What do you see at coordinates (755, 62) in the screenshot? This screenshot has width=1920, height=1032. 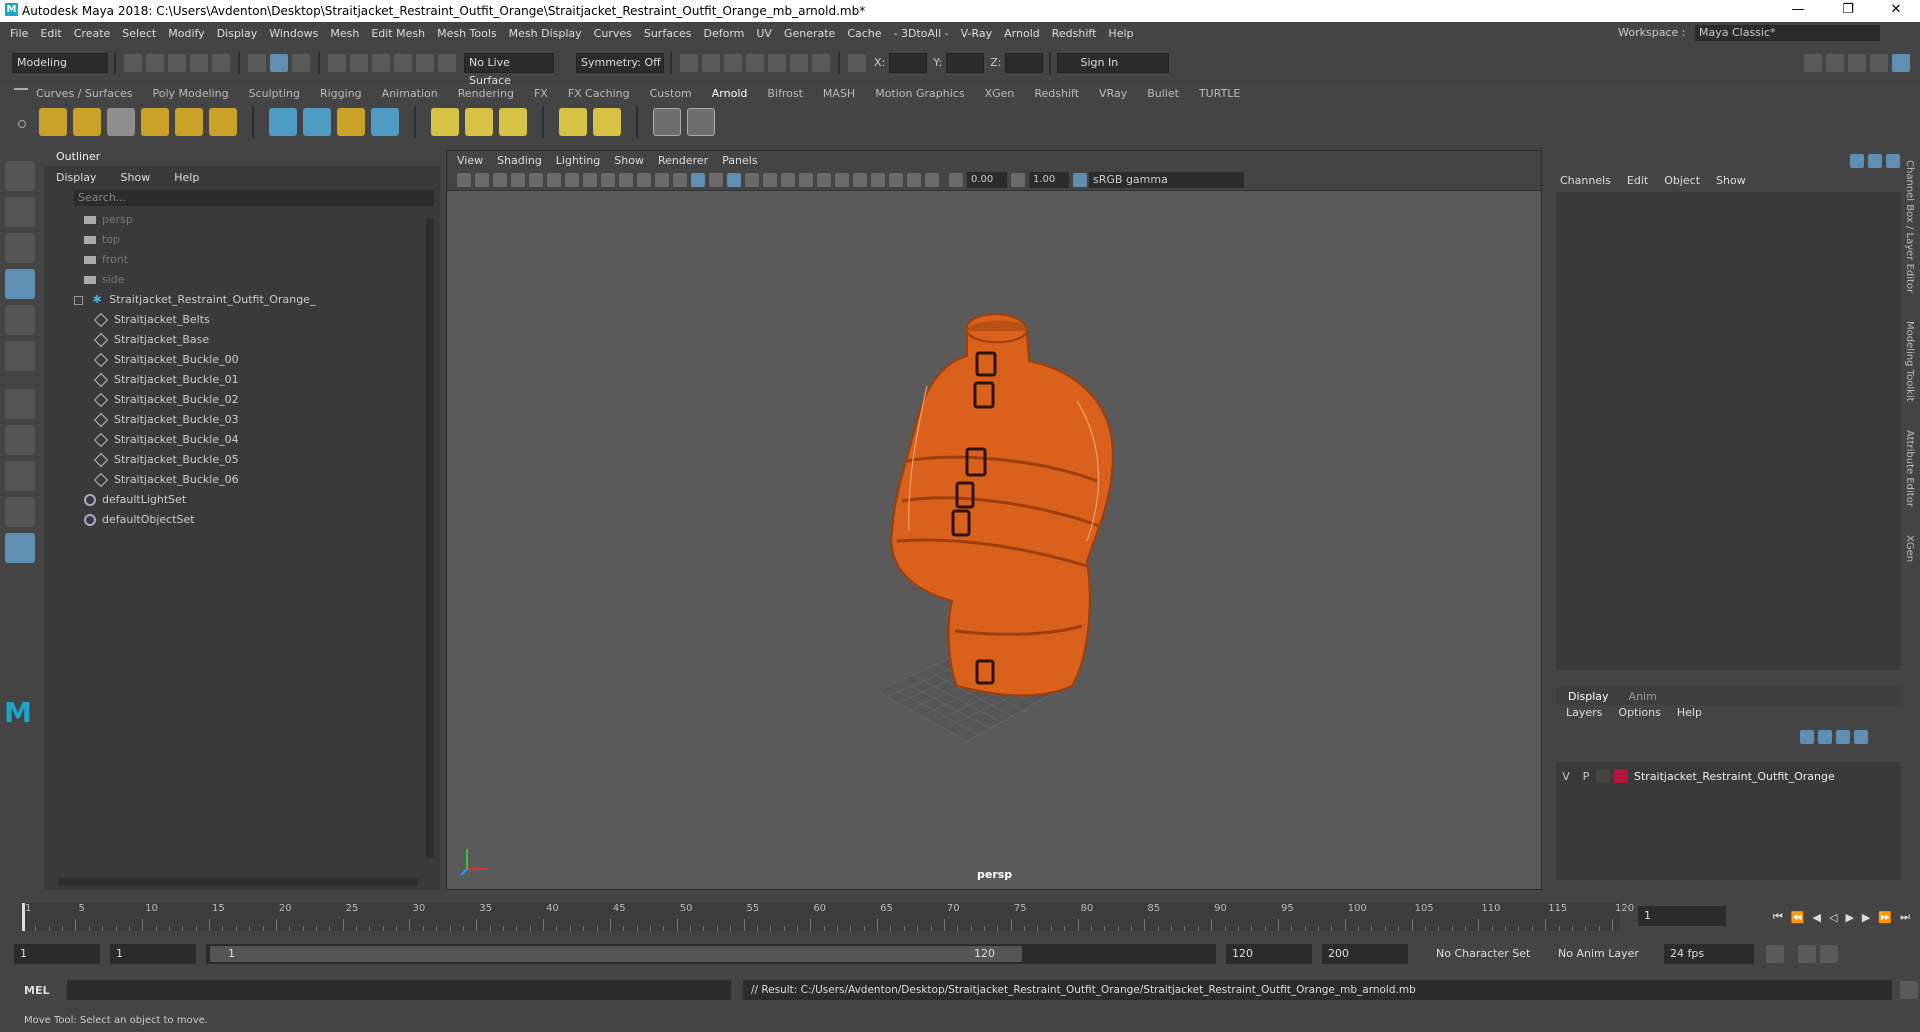 I see `render-settings-icon` at bounding box center [755, 62].